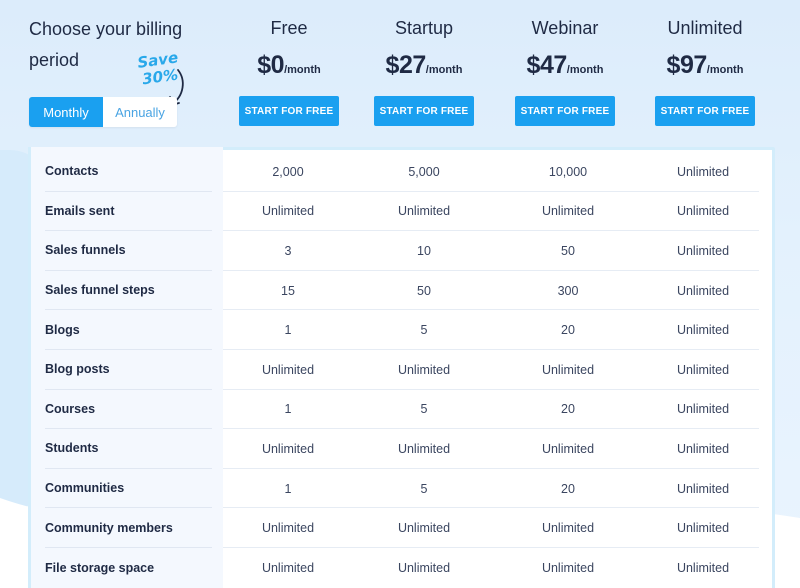 This screenshot has width=800, height=588. I want to click on table-cell: 15, so click(288, 290).